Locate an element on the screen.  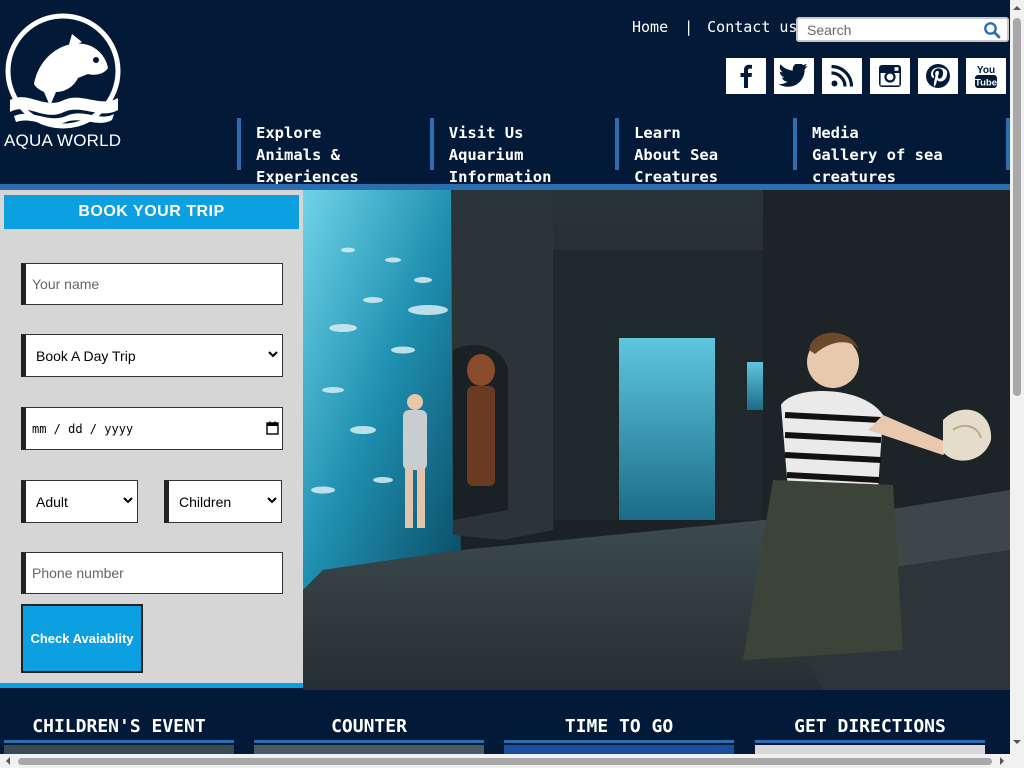
date-input: mm / dd / yyyy is located at coordinates (152, 428).